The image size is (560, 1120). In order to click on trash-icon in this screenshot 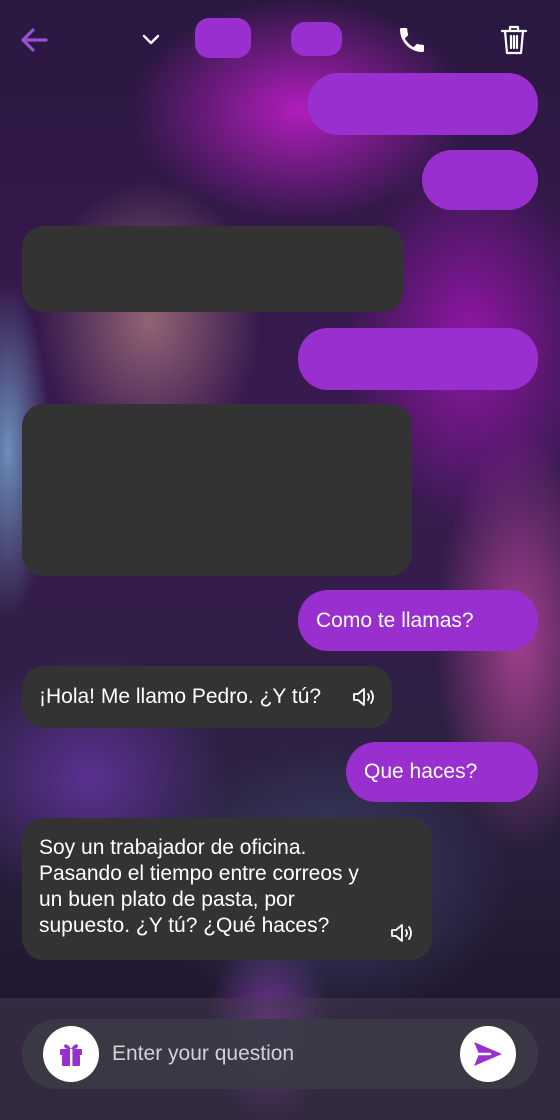, I will do `click(514, 40)`.